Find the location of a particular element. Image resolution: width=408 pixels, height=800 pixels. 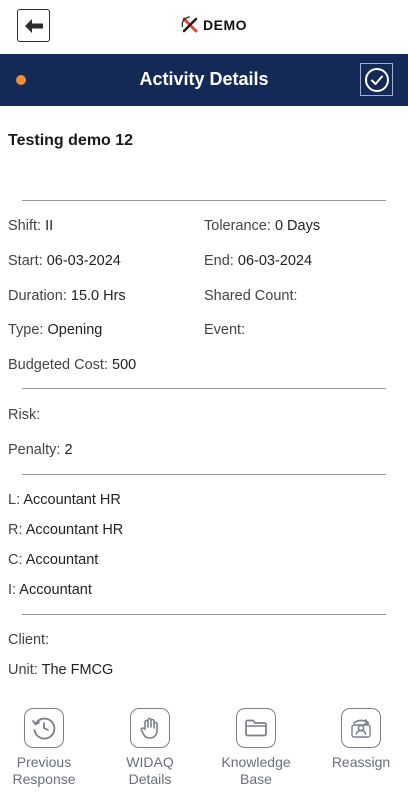

penalty-field: Penalty: 2 is located at coordinates (40, 450).